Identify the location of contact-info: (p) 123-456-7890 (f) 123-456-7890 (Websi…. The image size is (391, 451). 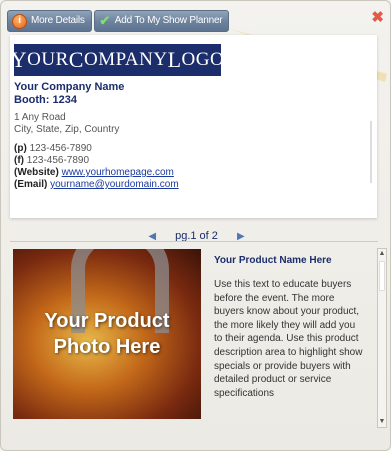
(96, 167).